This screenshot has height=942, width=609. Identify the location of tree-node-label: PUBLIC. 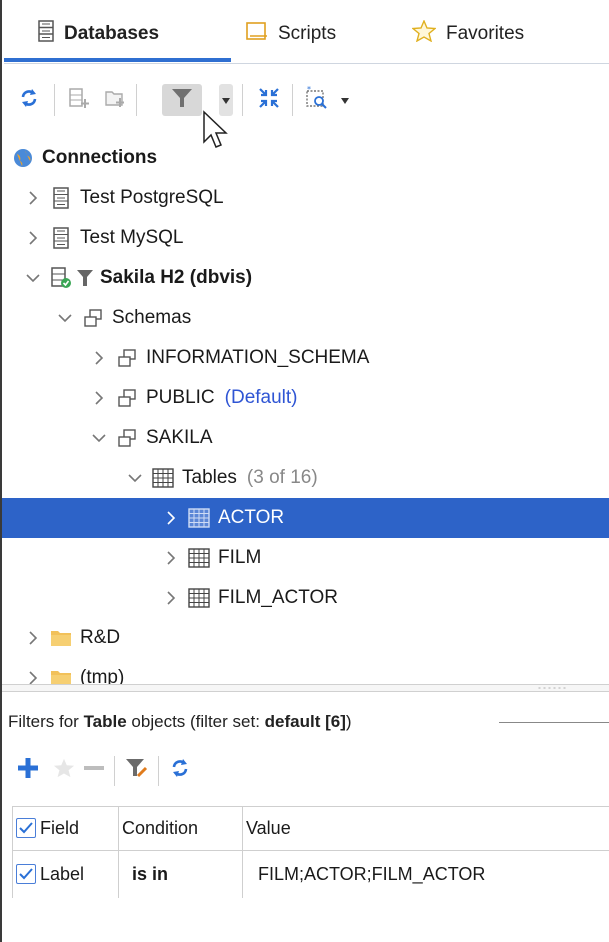
(180, 397).